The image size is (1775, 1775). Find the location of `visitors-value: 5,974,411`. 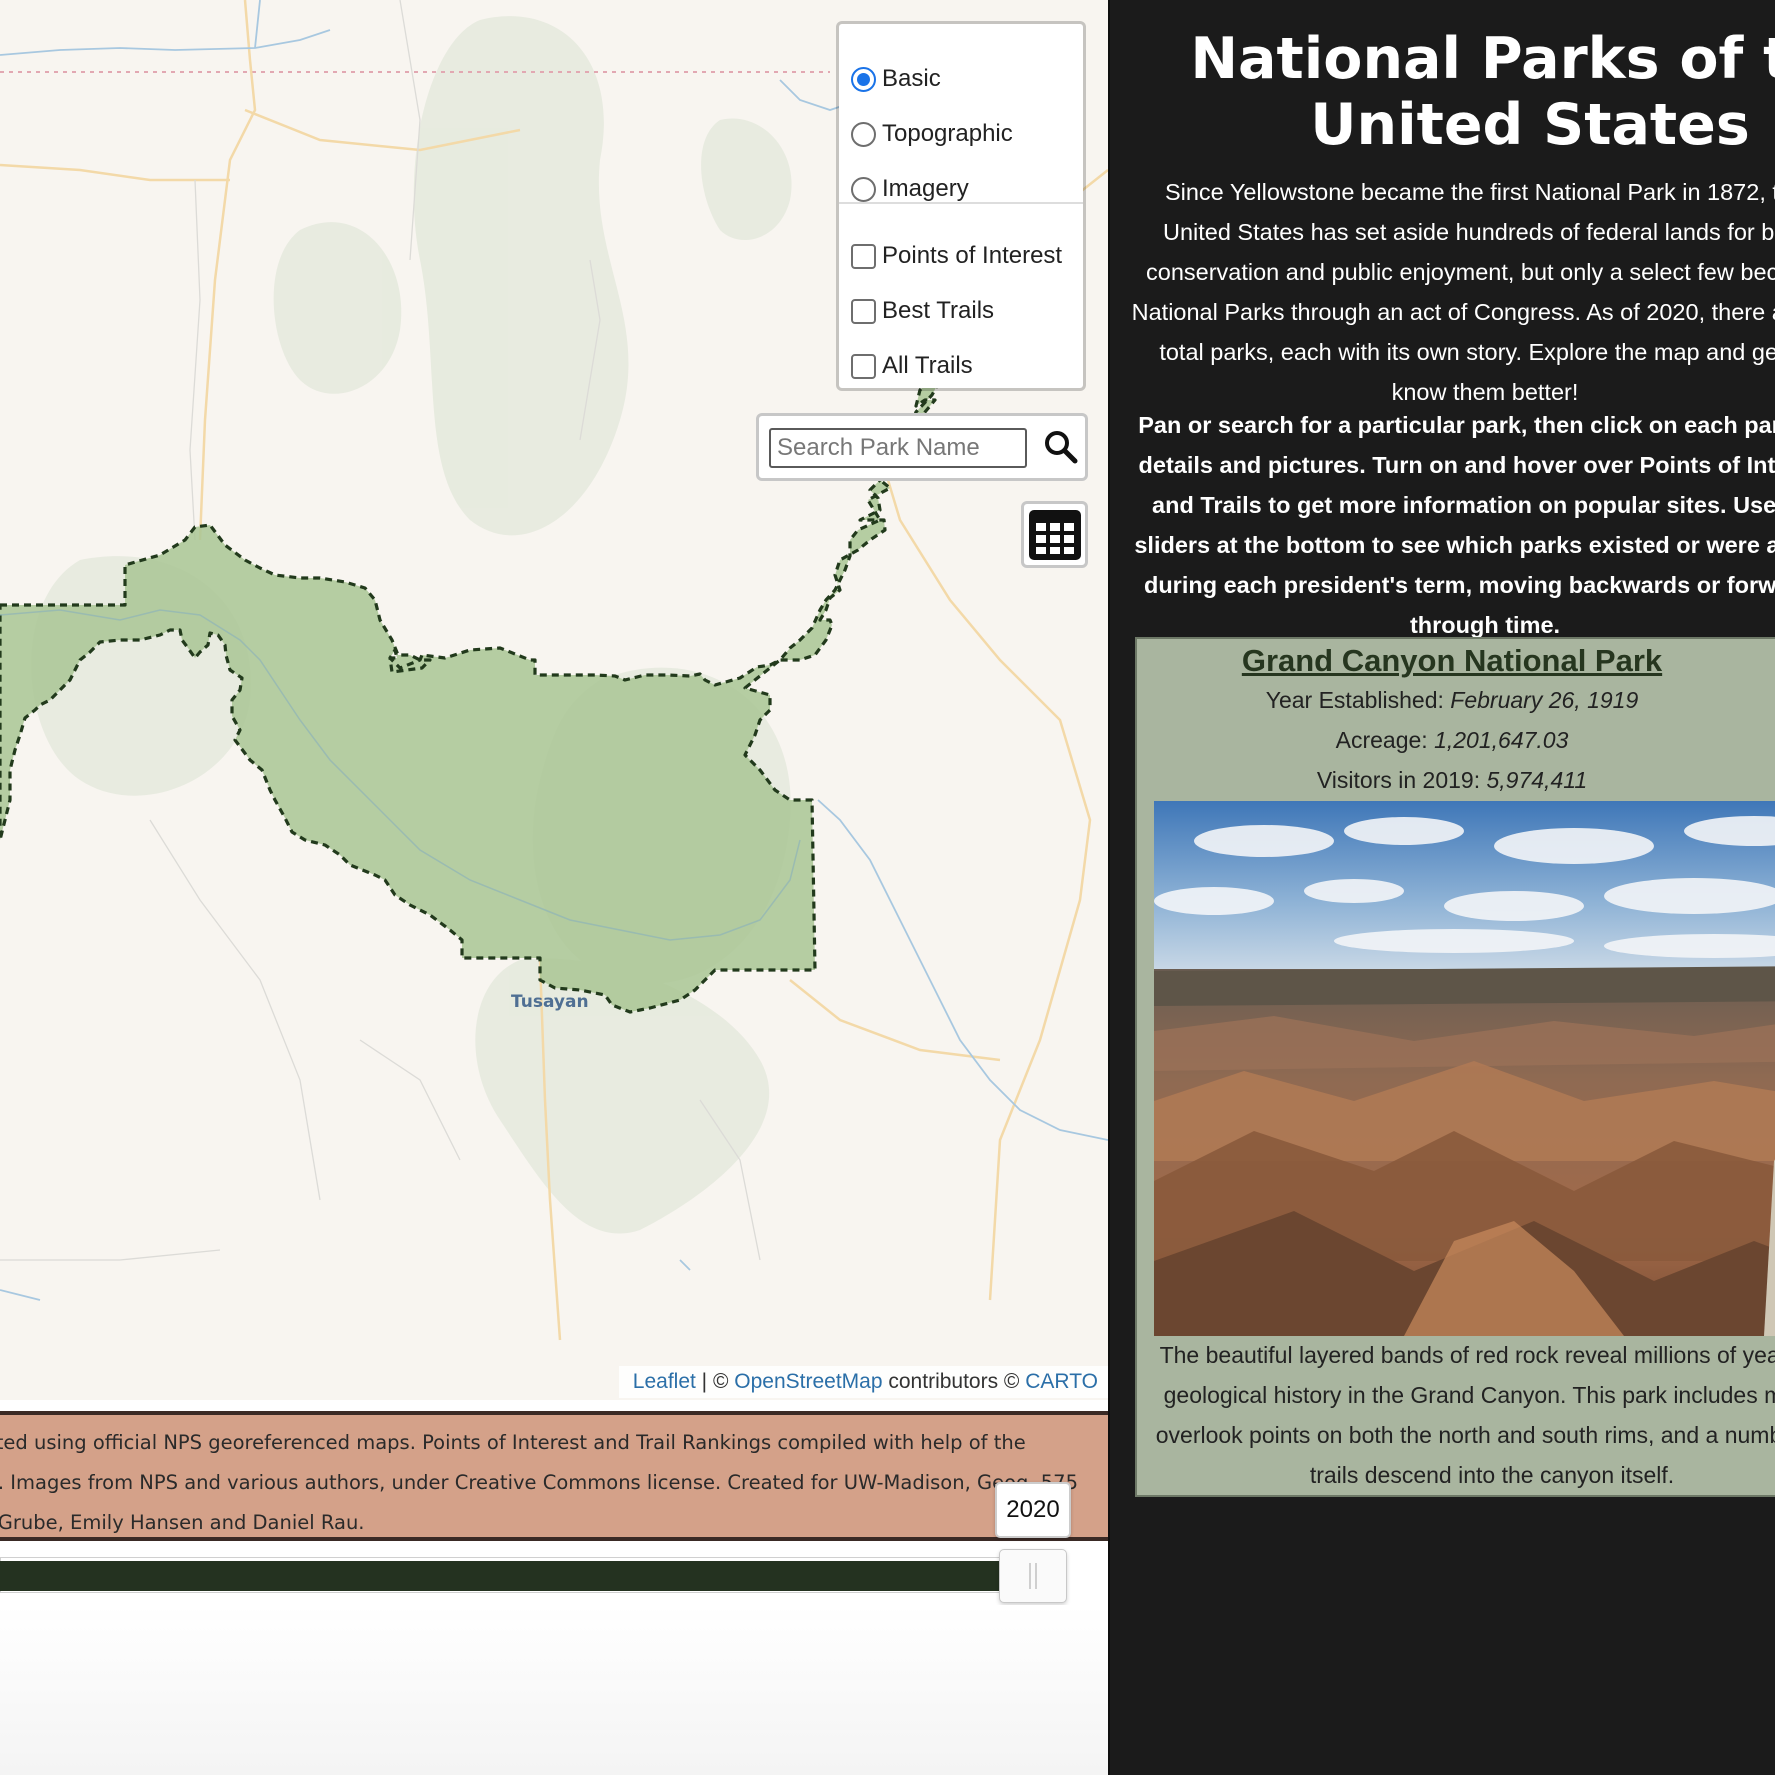

visitors-value: 5,974,411 is located at coordinates (1537, 780).